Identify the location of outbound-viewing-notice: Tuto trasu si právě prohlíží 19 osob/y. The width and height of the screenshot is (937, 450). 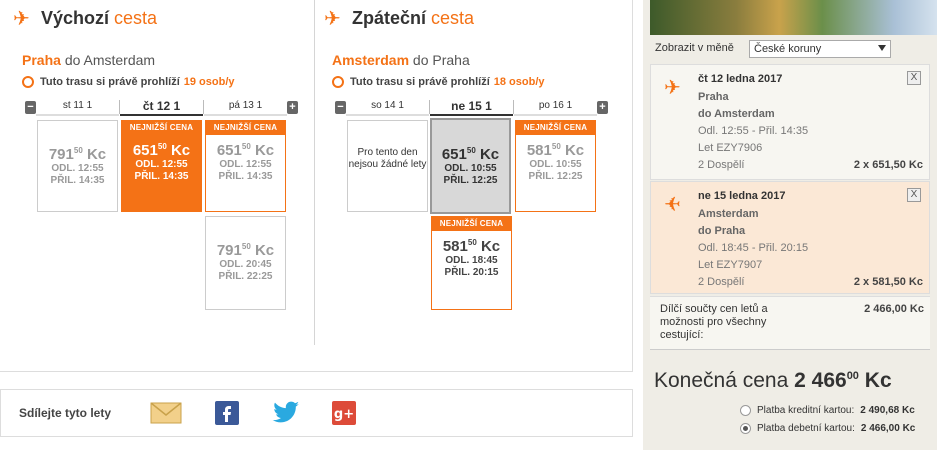
(128, 82).